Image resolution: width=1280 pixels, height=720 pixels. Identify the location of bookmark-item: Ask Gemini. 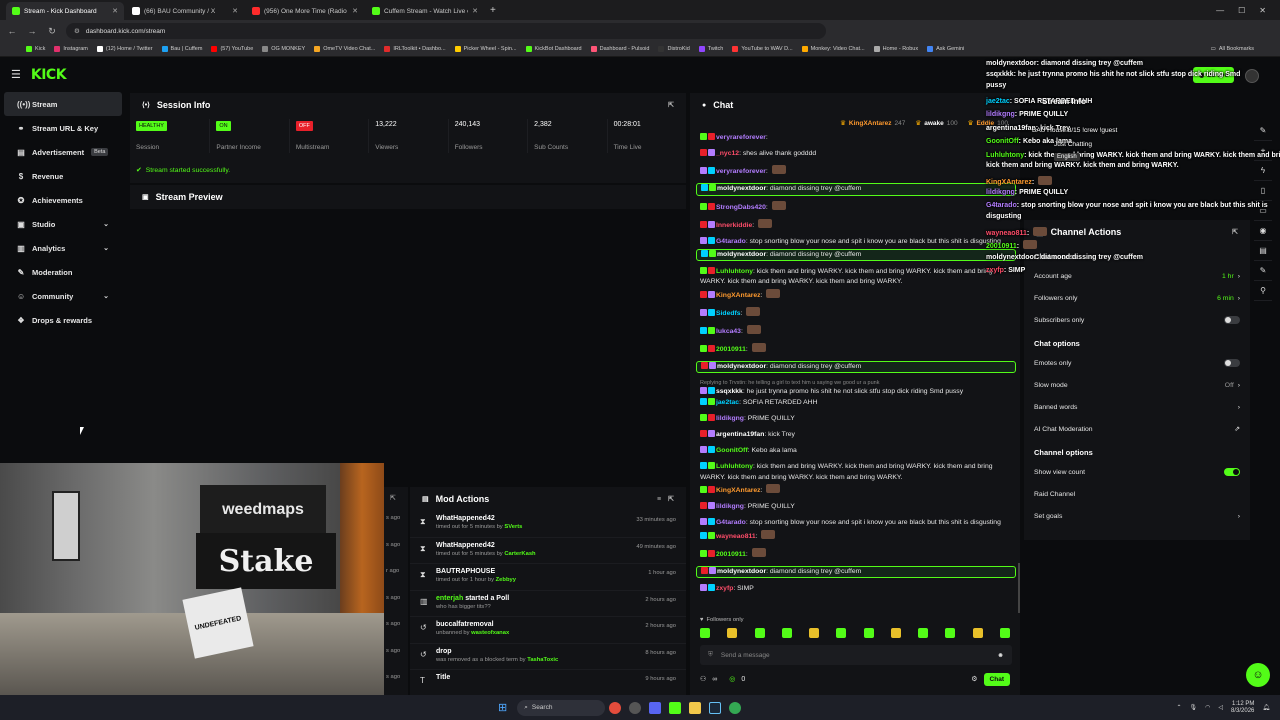
(945, 49).